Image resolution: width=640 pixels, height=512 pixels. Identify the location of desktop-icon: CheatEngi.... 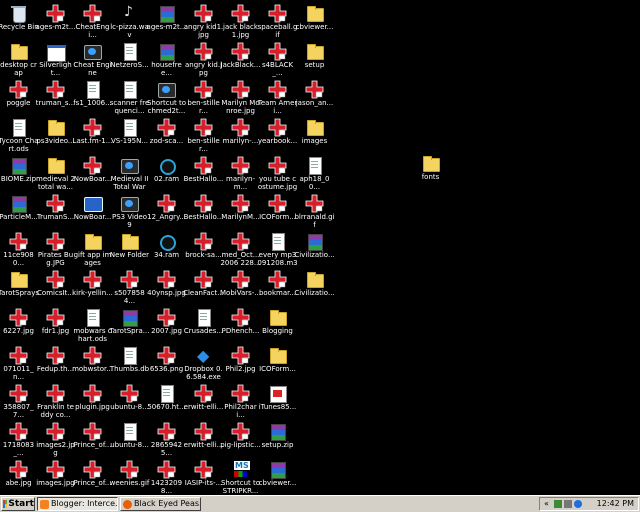
(92, 21).